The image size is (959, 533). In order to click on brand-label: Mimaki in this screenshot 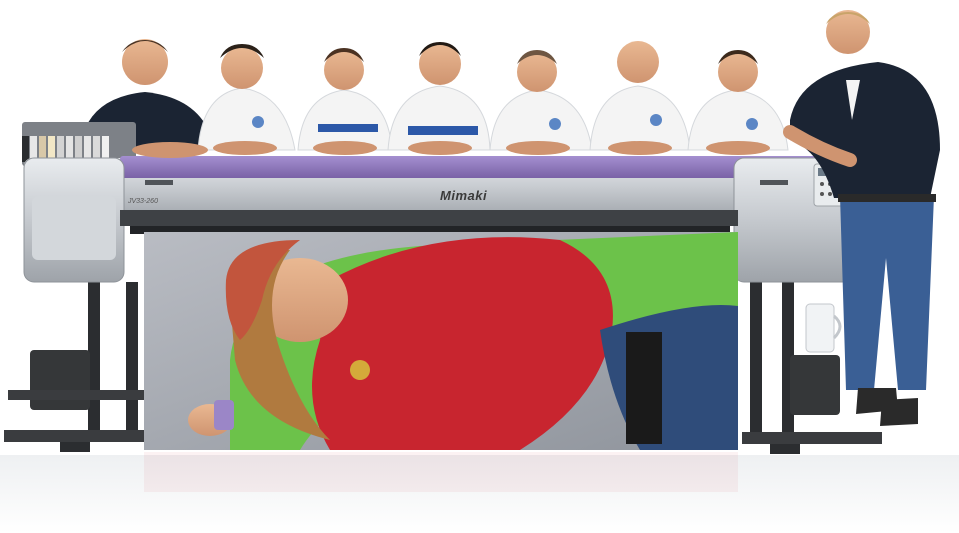, I will do `click(463, 195)`.